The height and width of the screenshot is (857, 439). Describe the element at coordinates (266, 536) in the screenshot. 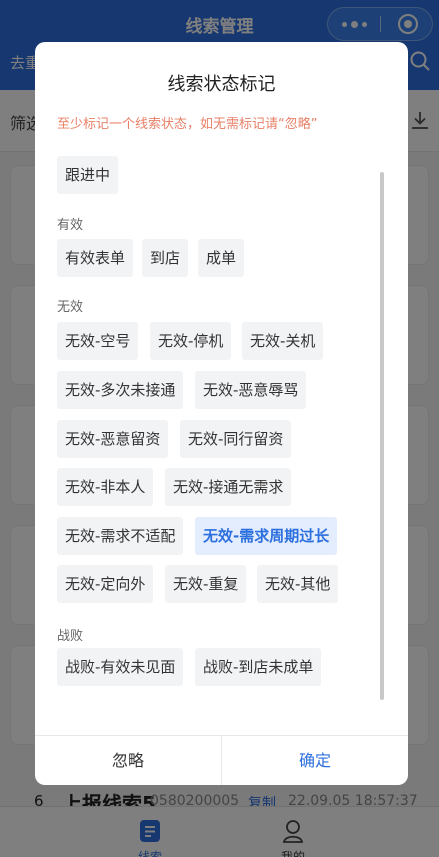

I see `tag-invalid-selected: 无效-需求周期过长` at that location.